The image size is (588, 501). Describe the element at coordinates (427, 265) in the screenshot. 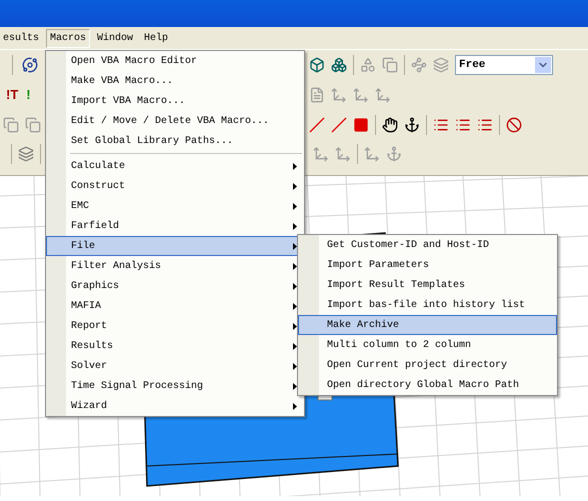

I see `menu-item: Import Parameters` at that location.